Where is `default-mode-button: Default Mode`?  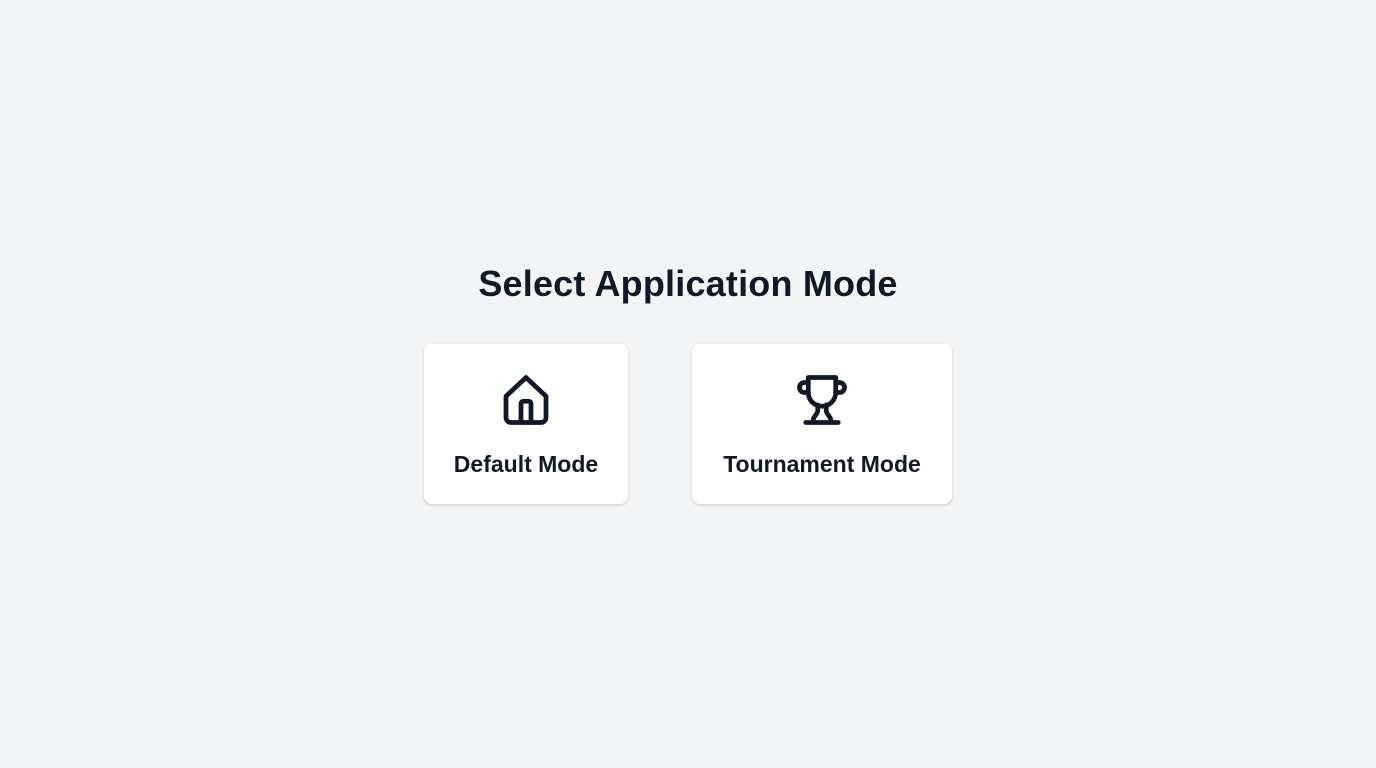
default-mode-button: Default Mode is located at coordinates (526, 424).